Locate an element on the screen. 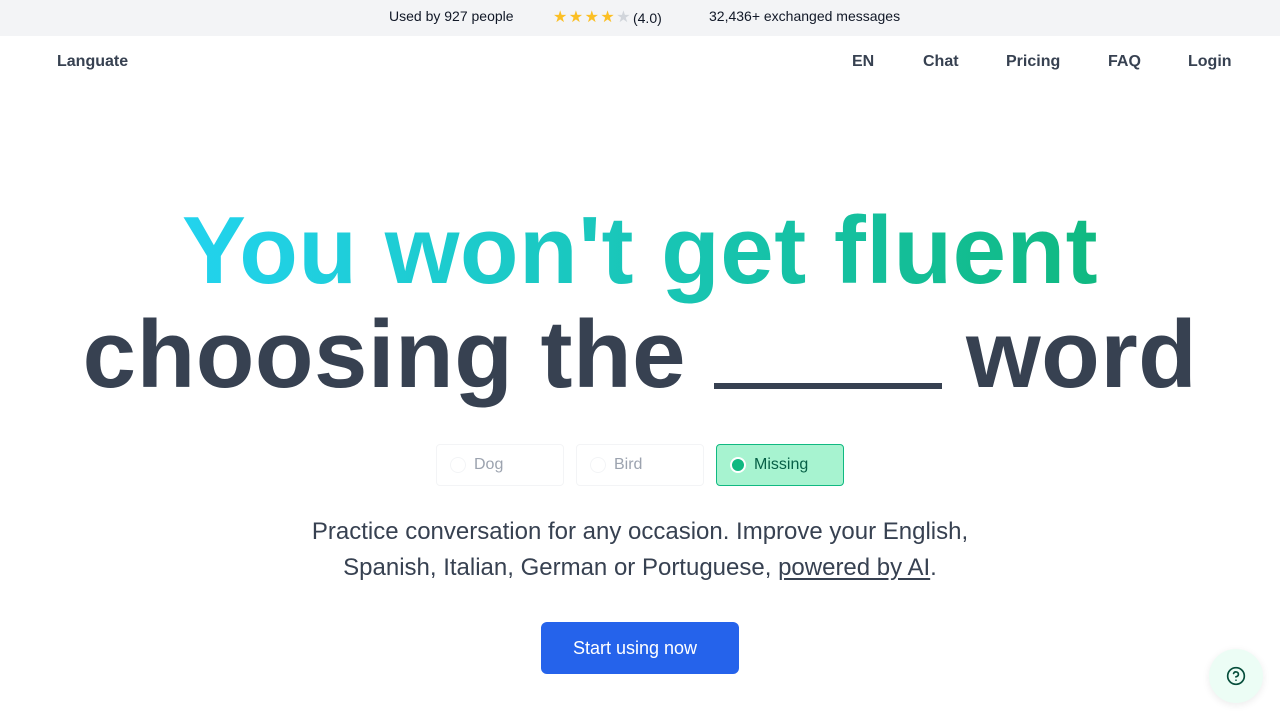 The width and height of the screenshot is (1280, 720). brand-logo: Languate is located at coordinates (92, 62).